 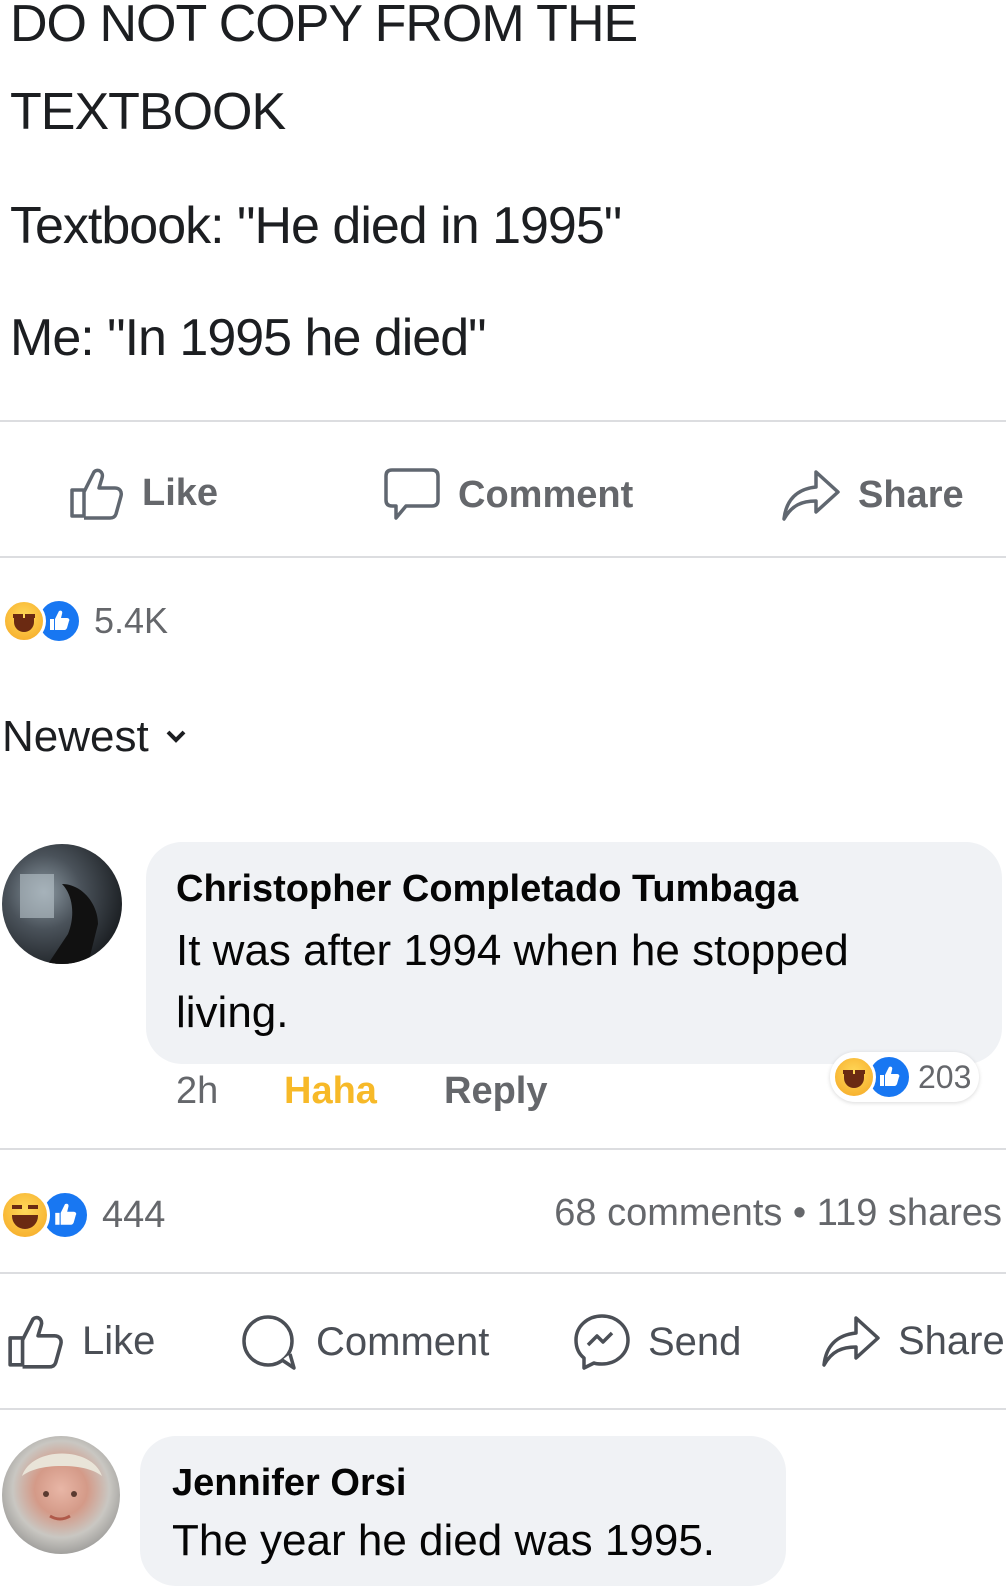 I want to click on inner-comment-button: Comment, so click(x=507, y=495).